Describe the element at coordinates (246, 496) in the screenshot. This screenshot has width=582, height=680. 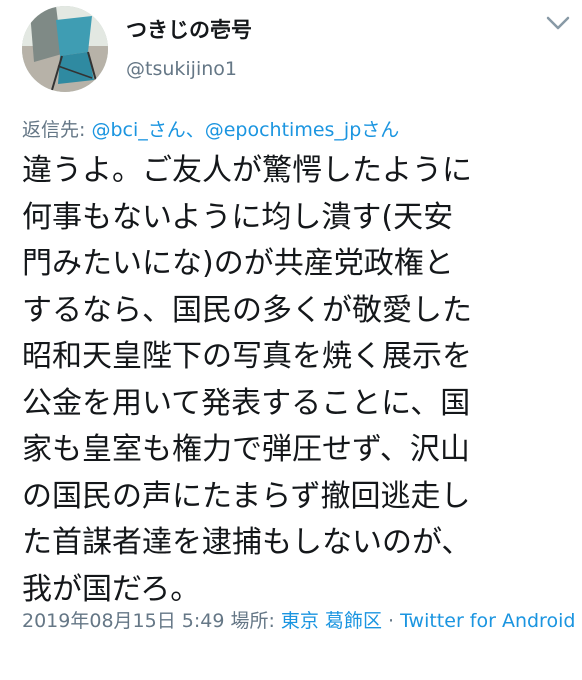
I see `tweet-line: の国民の声にたまらず撤回逃走し` at that location.